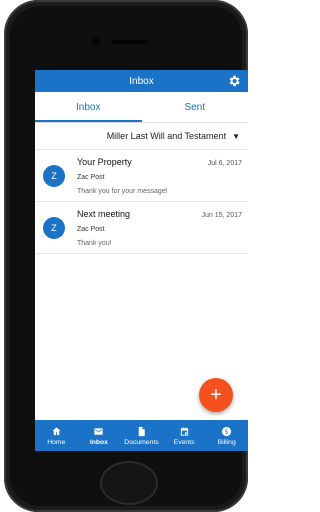  I want to click on matter-filter-dropdown: Miller Last Will and Testament ▼, so click(141, 136).